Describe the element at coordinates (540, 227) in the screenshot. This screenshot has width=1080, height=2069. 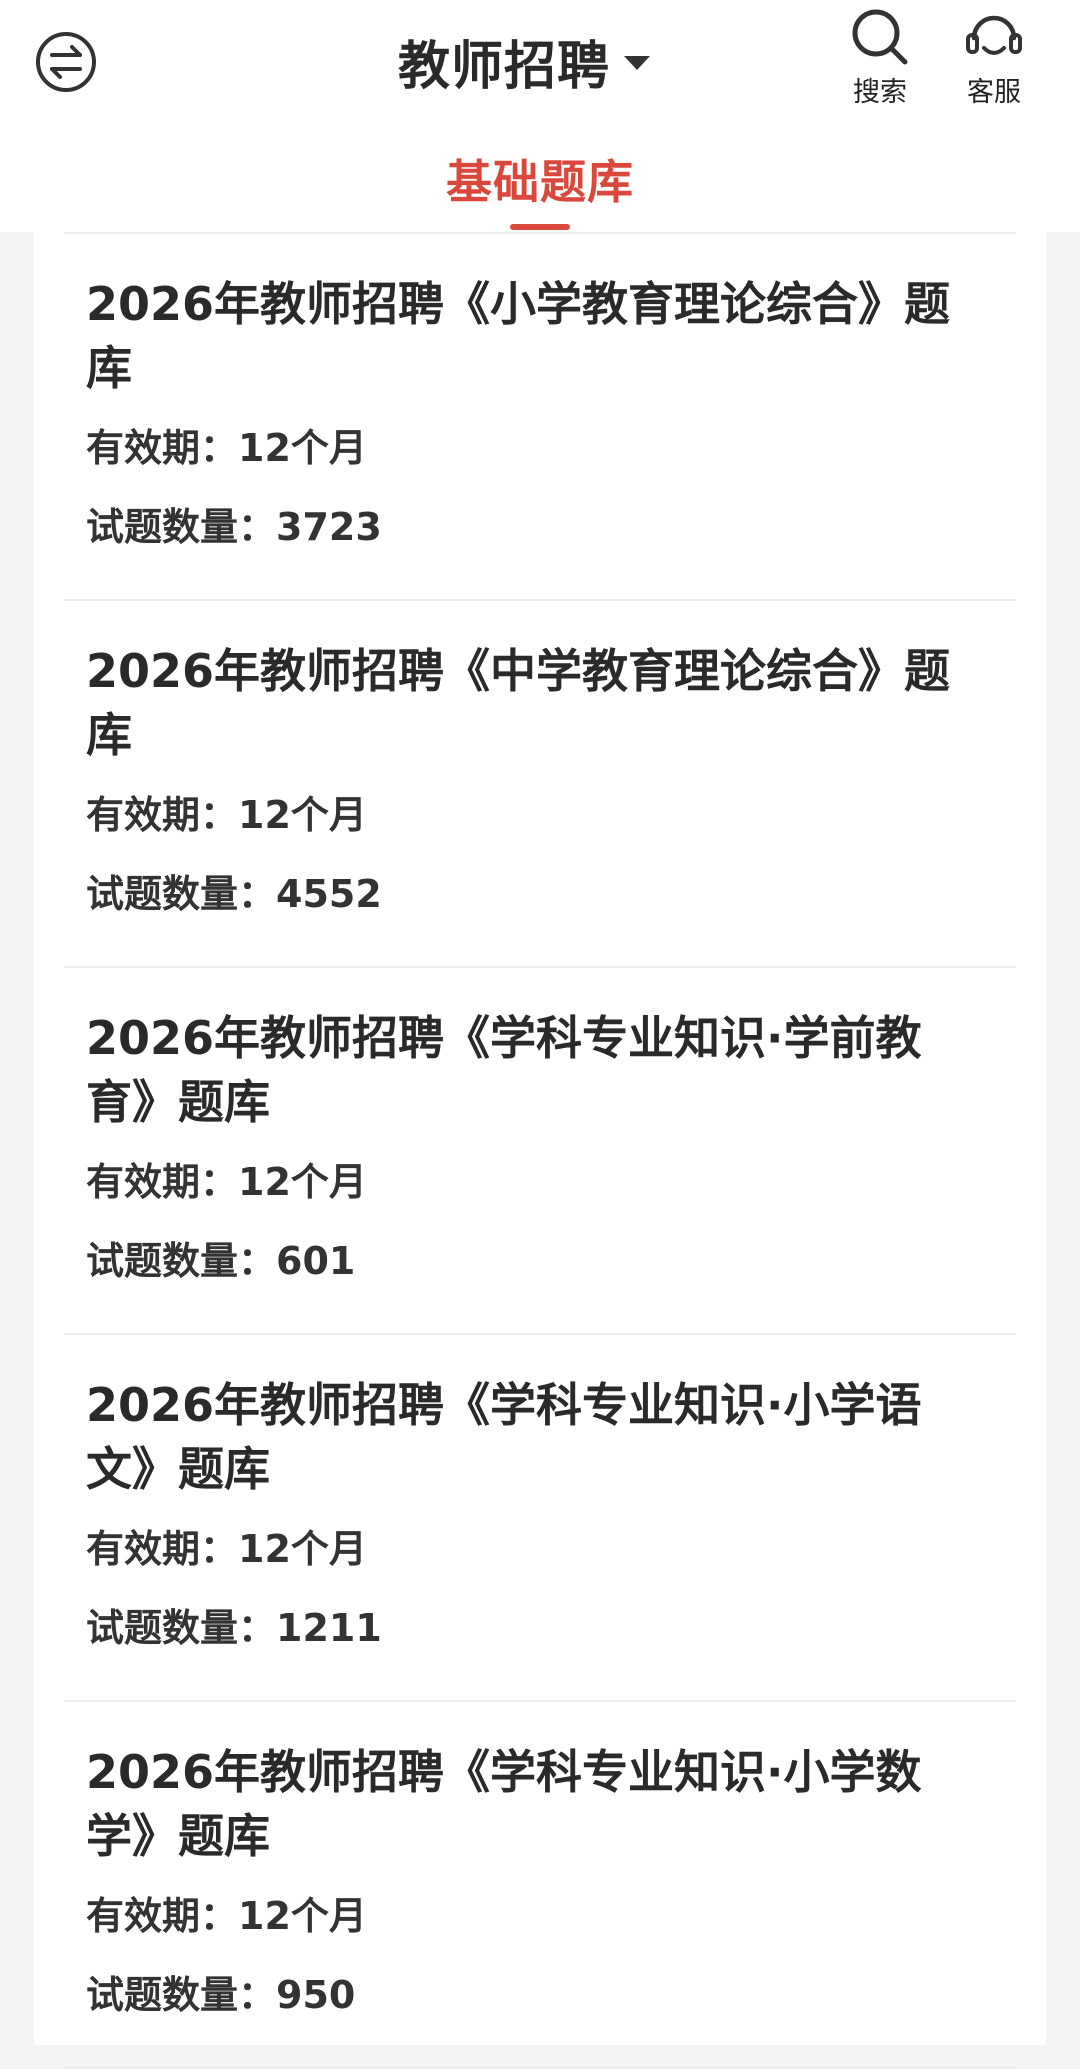
I see `active-tab-indicator` at that location.